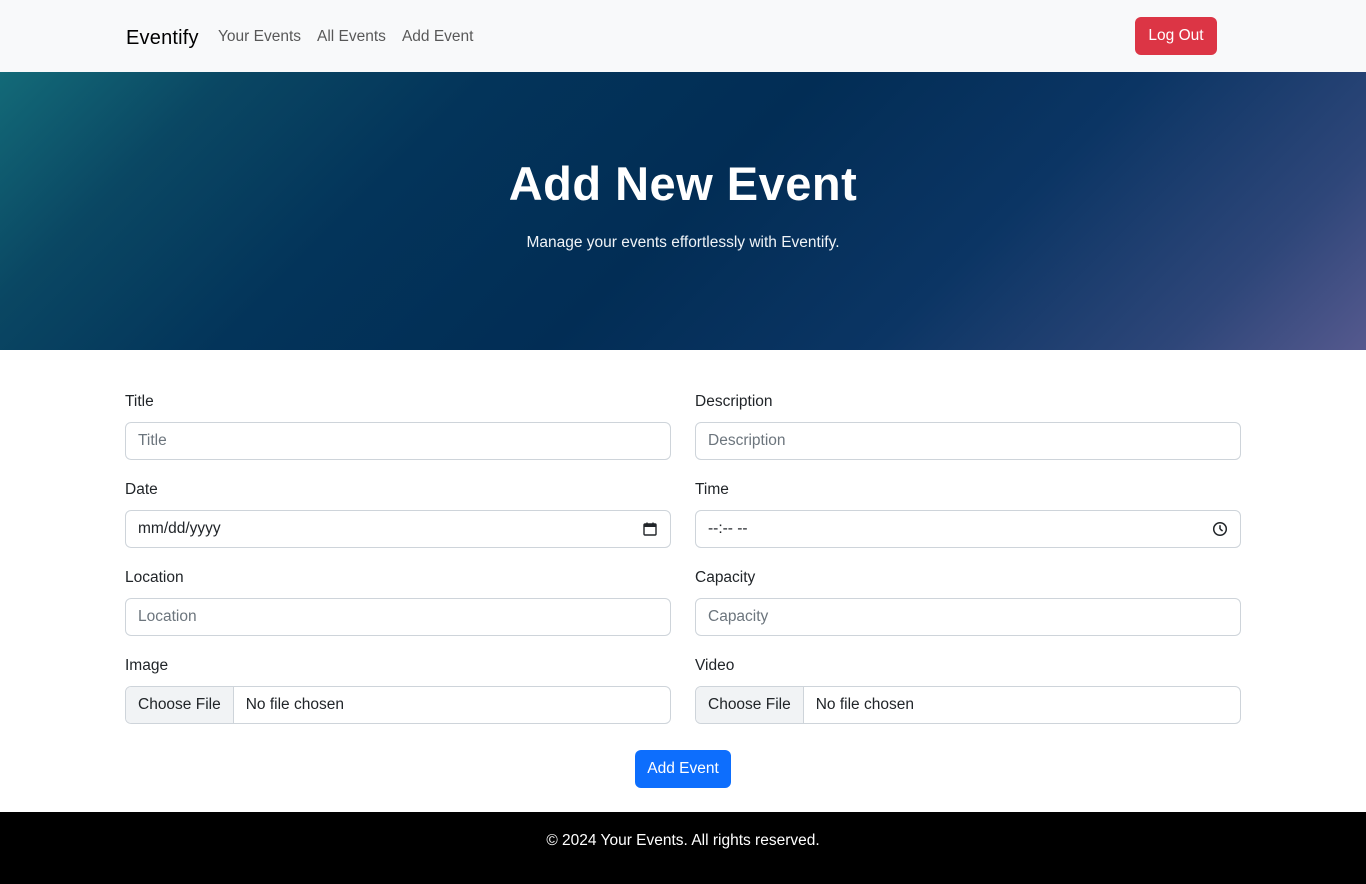 This screenshot has height=884, width=1366. I want to click on capacity-label: Capacity, so click(725, 577).